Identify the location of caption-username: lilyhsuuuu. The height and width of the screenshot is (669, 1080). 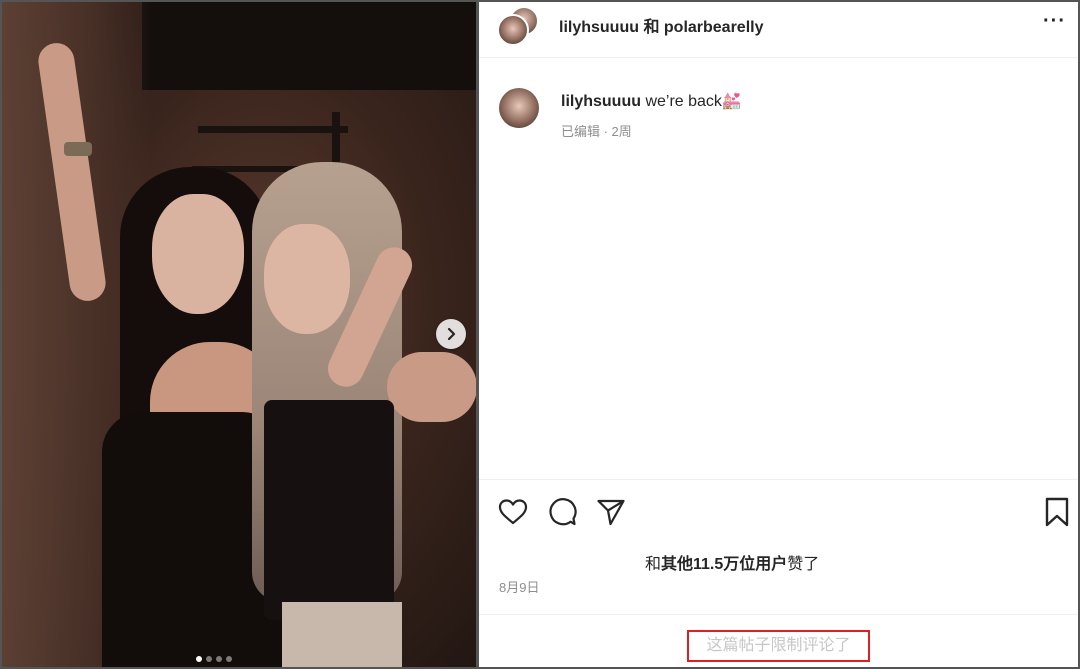
(601, 101).